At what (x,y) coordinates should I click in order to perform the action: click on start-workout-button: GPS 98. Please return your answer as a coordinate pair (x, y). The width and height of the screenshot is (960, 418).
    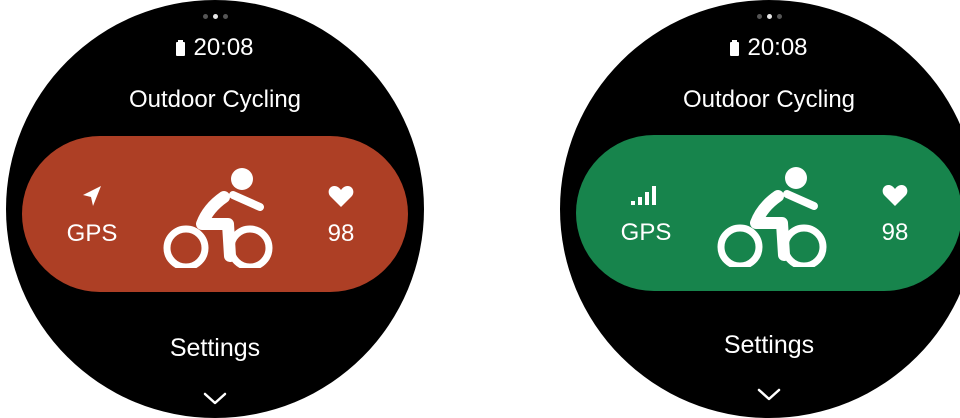
    Looking at the image, I should click on (768, 213).